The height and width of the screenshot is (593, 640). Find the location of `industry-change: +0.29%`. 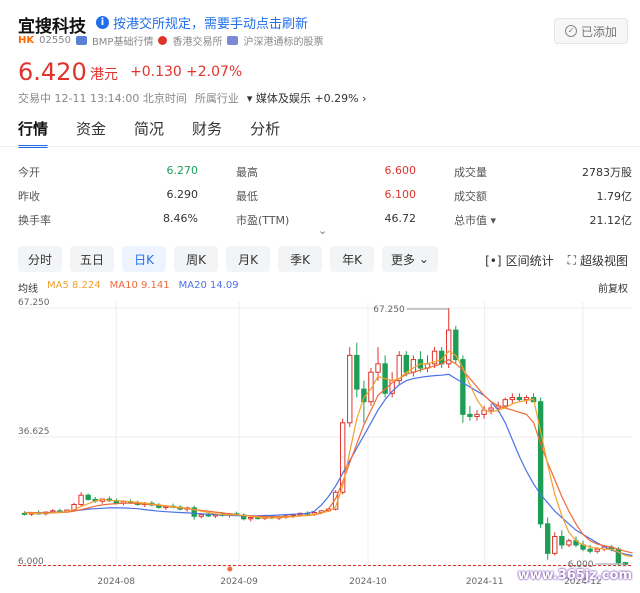

industry-change: +0.29% is located at coordinates (336, 98).